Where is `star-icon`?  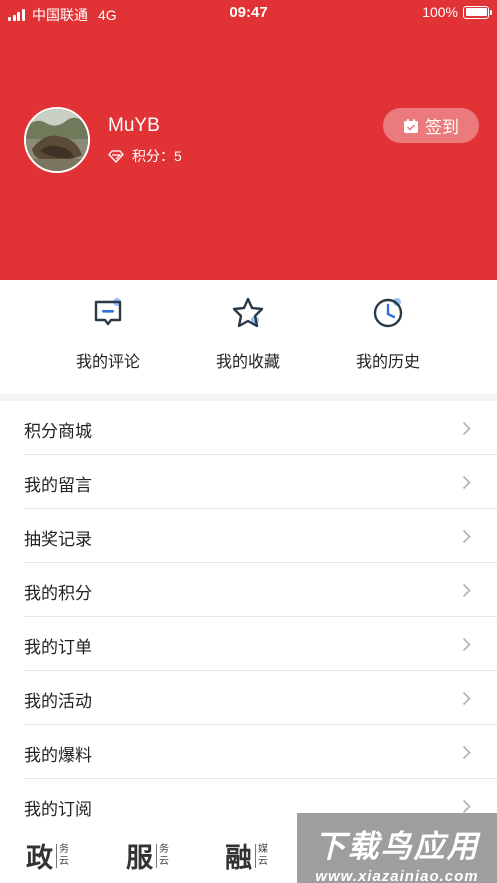
star-icon is located at coordinates (248, 312).